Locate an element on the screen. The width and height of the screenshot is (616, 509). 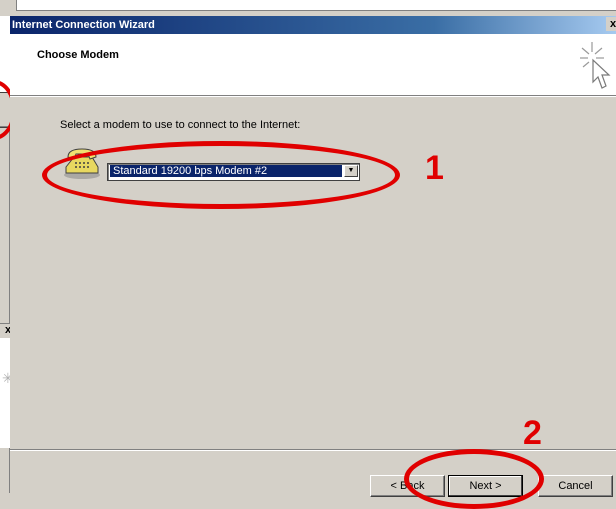
wizard-header: Choose Modem is located at coordinates (313, 65).